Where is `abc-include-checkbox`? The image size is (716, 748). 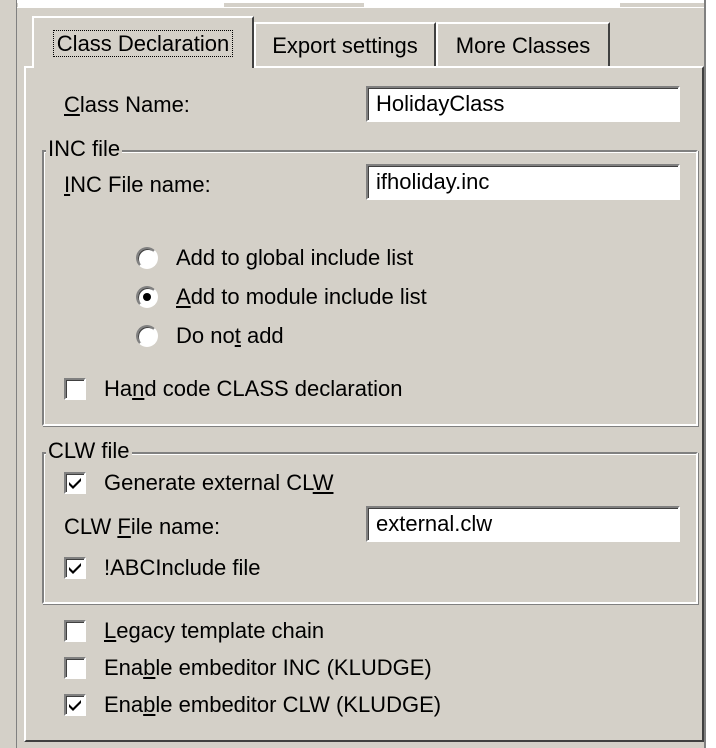
abc-include-checkbox is located at coordinates (75, 568).